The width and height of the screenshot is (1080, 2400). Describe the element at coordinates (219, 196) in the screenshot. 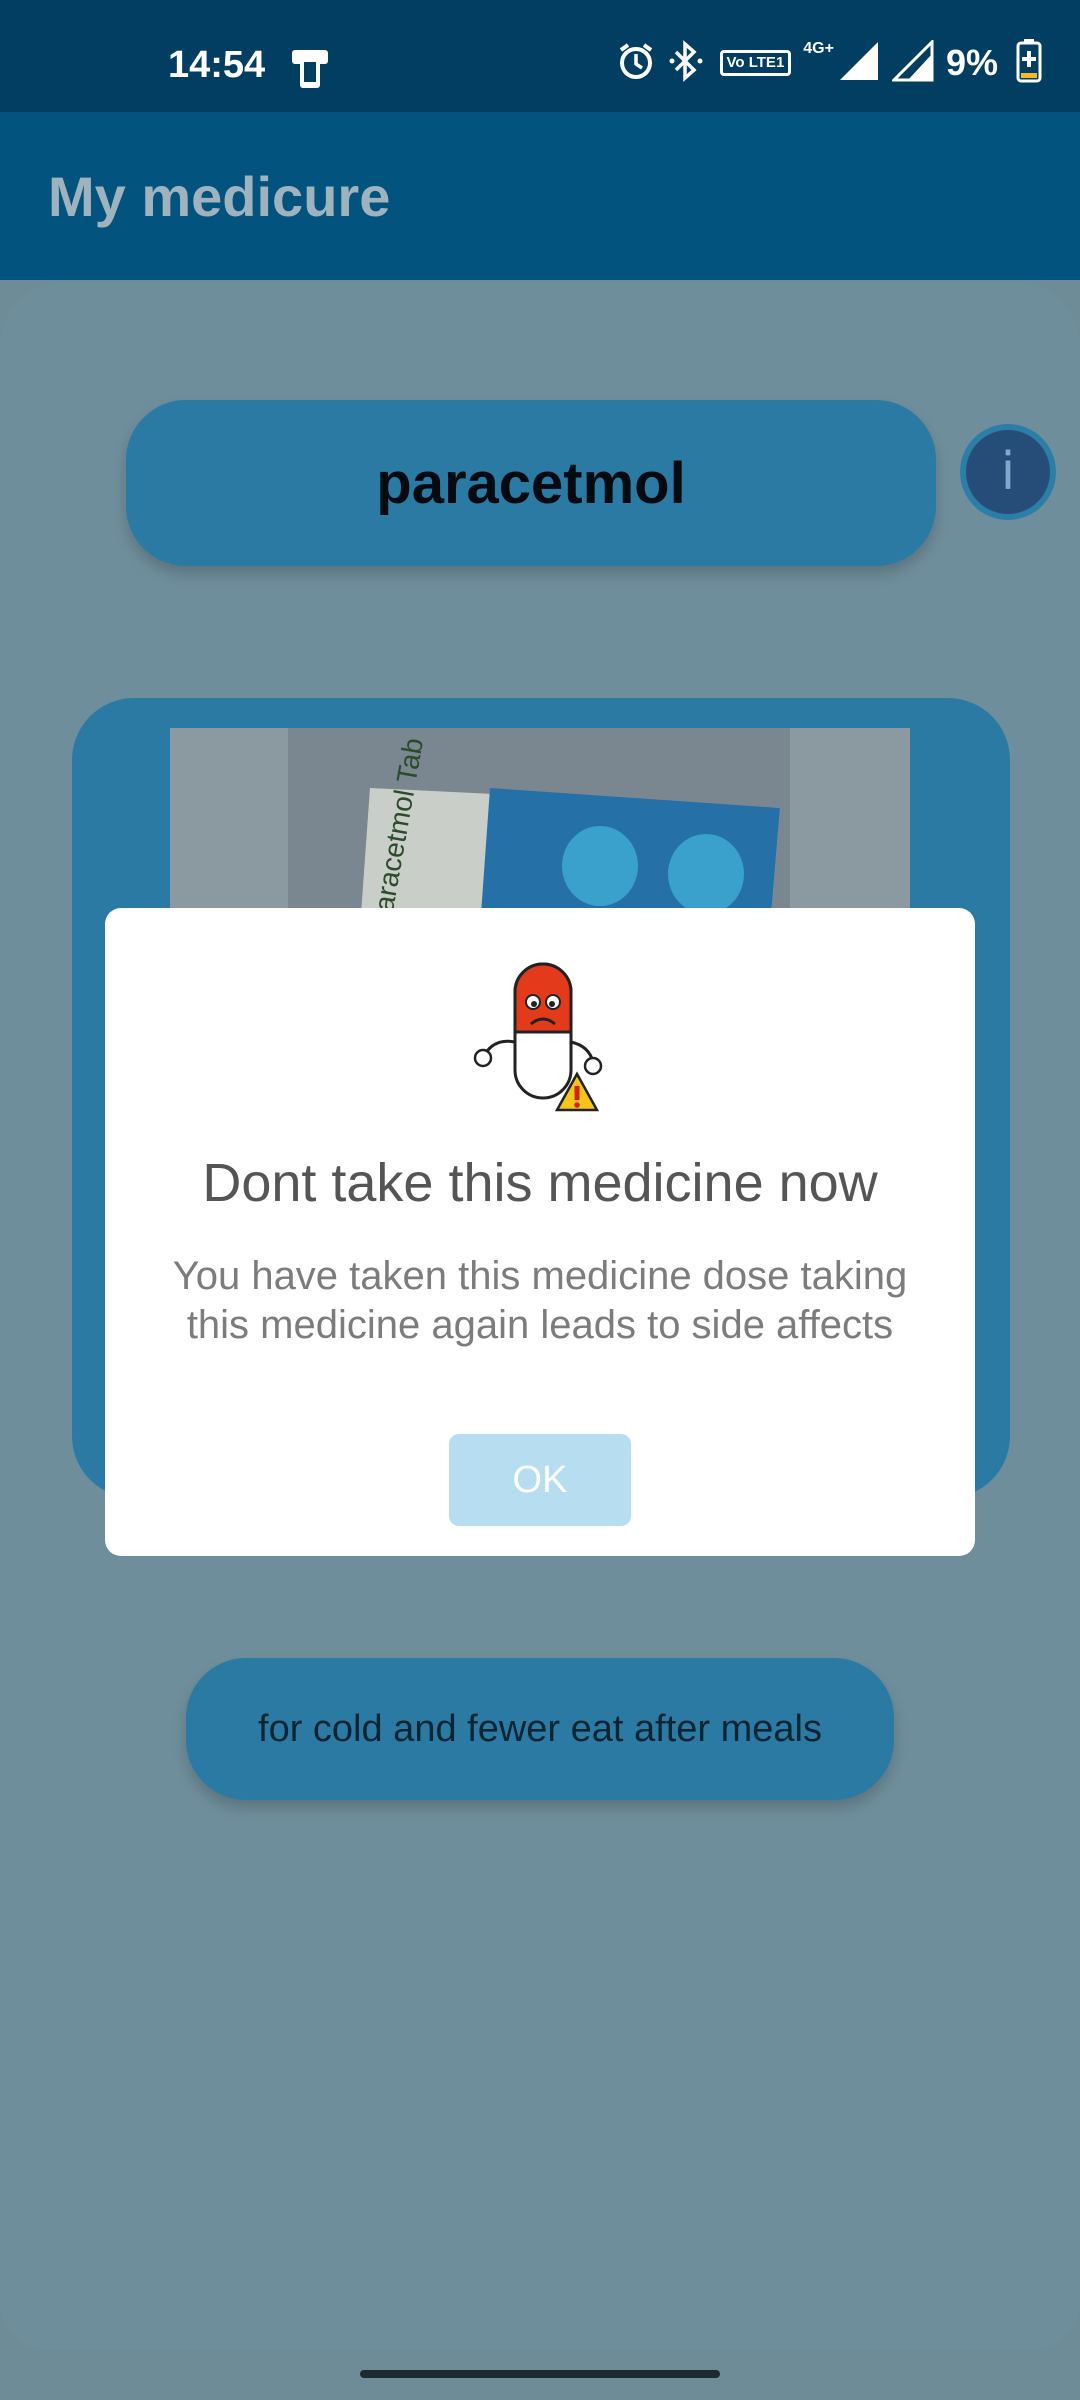

I see `app-title: My medicure` at that location.